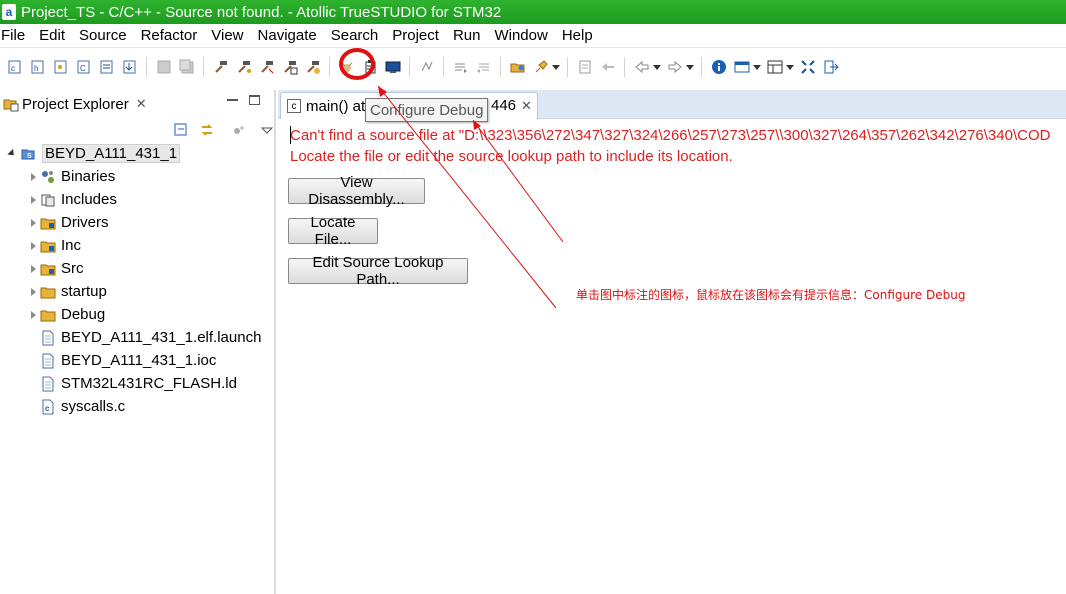 The image size is (1066, 594). Describe the element at coordinates (15, 67) in the screenshot. I see `new-c-project-icon: c` at that location.